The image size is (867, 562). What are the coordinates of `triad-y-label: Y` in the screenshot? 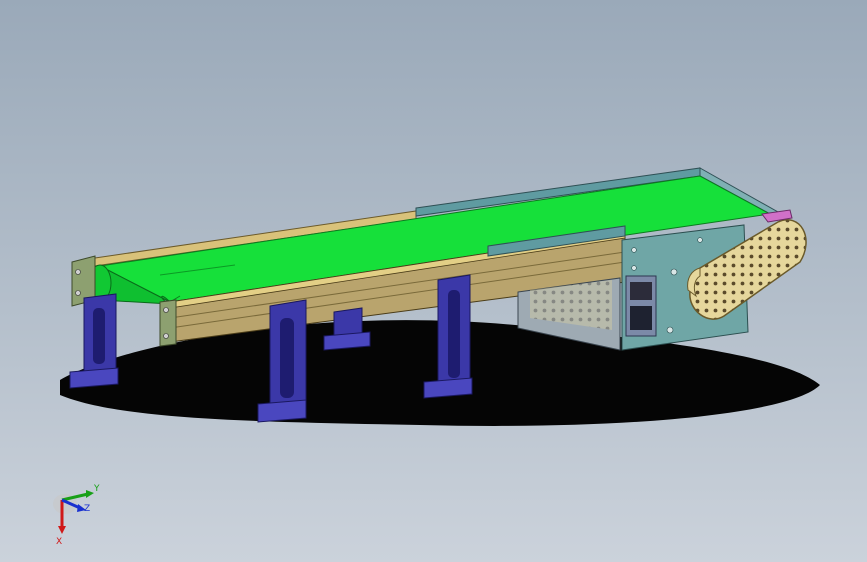 It's located at (96, 489).